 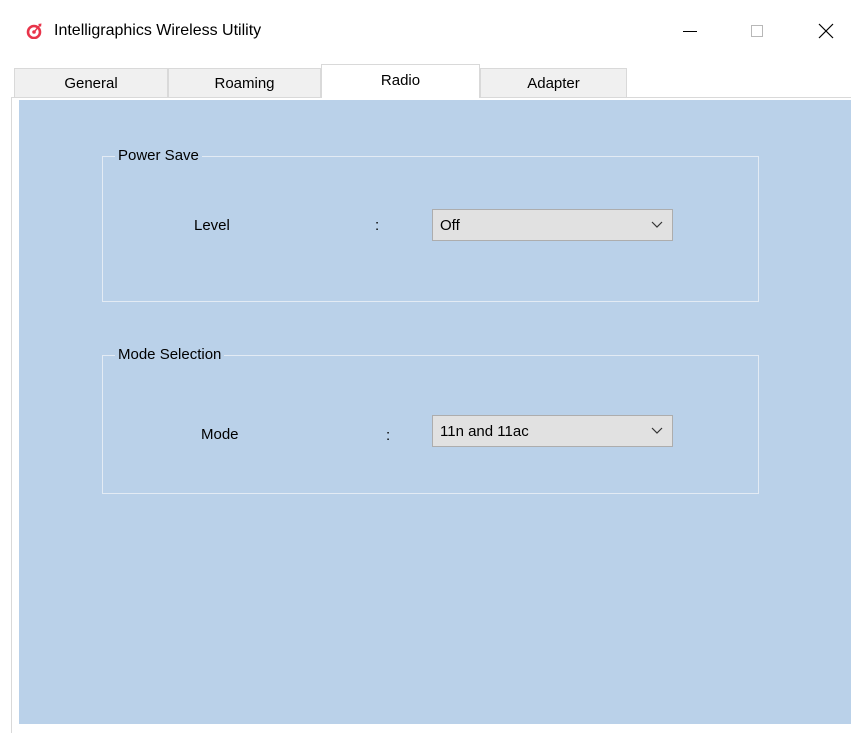 What do you see at coordinates (552, 225) in the screenshot?
I see `power-save-level-dropdown: Off` at bounding box center [552, 225].